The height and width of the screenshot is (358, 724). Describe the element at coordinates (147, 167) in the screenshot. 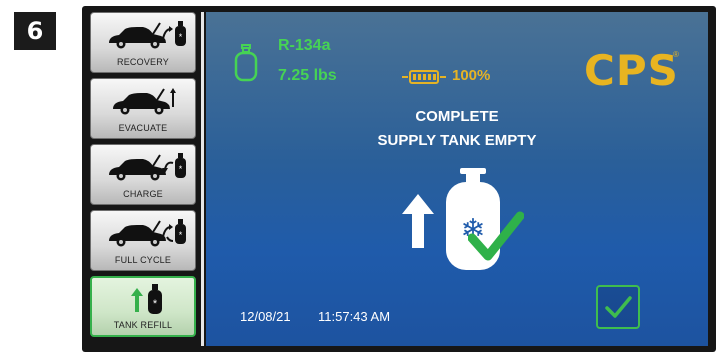

I see `tank-to-car-icon: *` at that location.